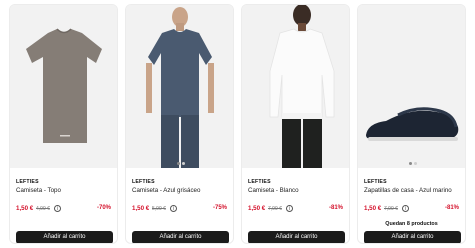 The image size is (475, 248). Describe the element at coordinates (66, 190) in the screenshot. I see `product-name: Camiseta - Topo` at that location.